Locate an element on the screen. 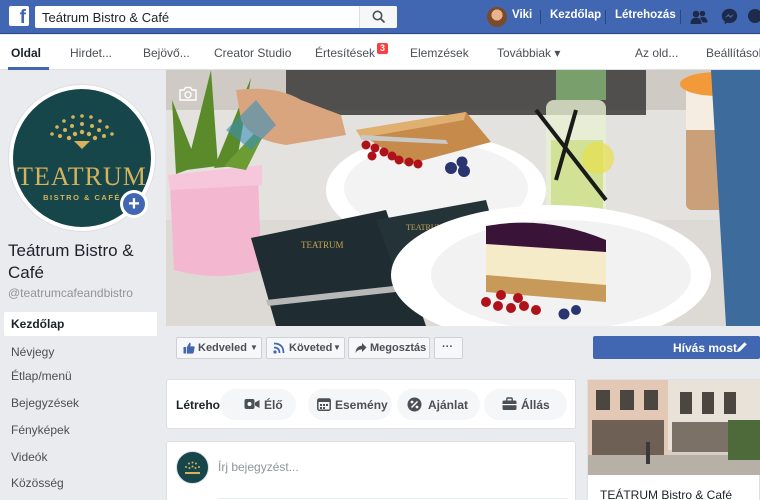  live-video-icon is located at coordinates (252, 404).